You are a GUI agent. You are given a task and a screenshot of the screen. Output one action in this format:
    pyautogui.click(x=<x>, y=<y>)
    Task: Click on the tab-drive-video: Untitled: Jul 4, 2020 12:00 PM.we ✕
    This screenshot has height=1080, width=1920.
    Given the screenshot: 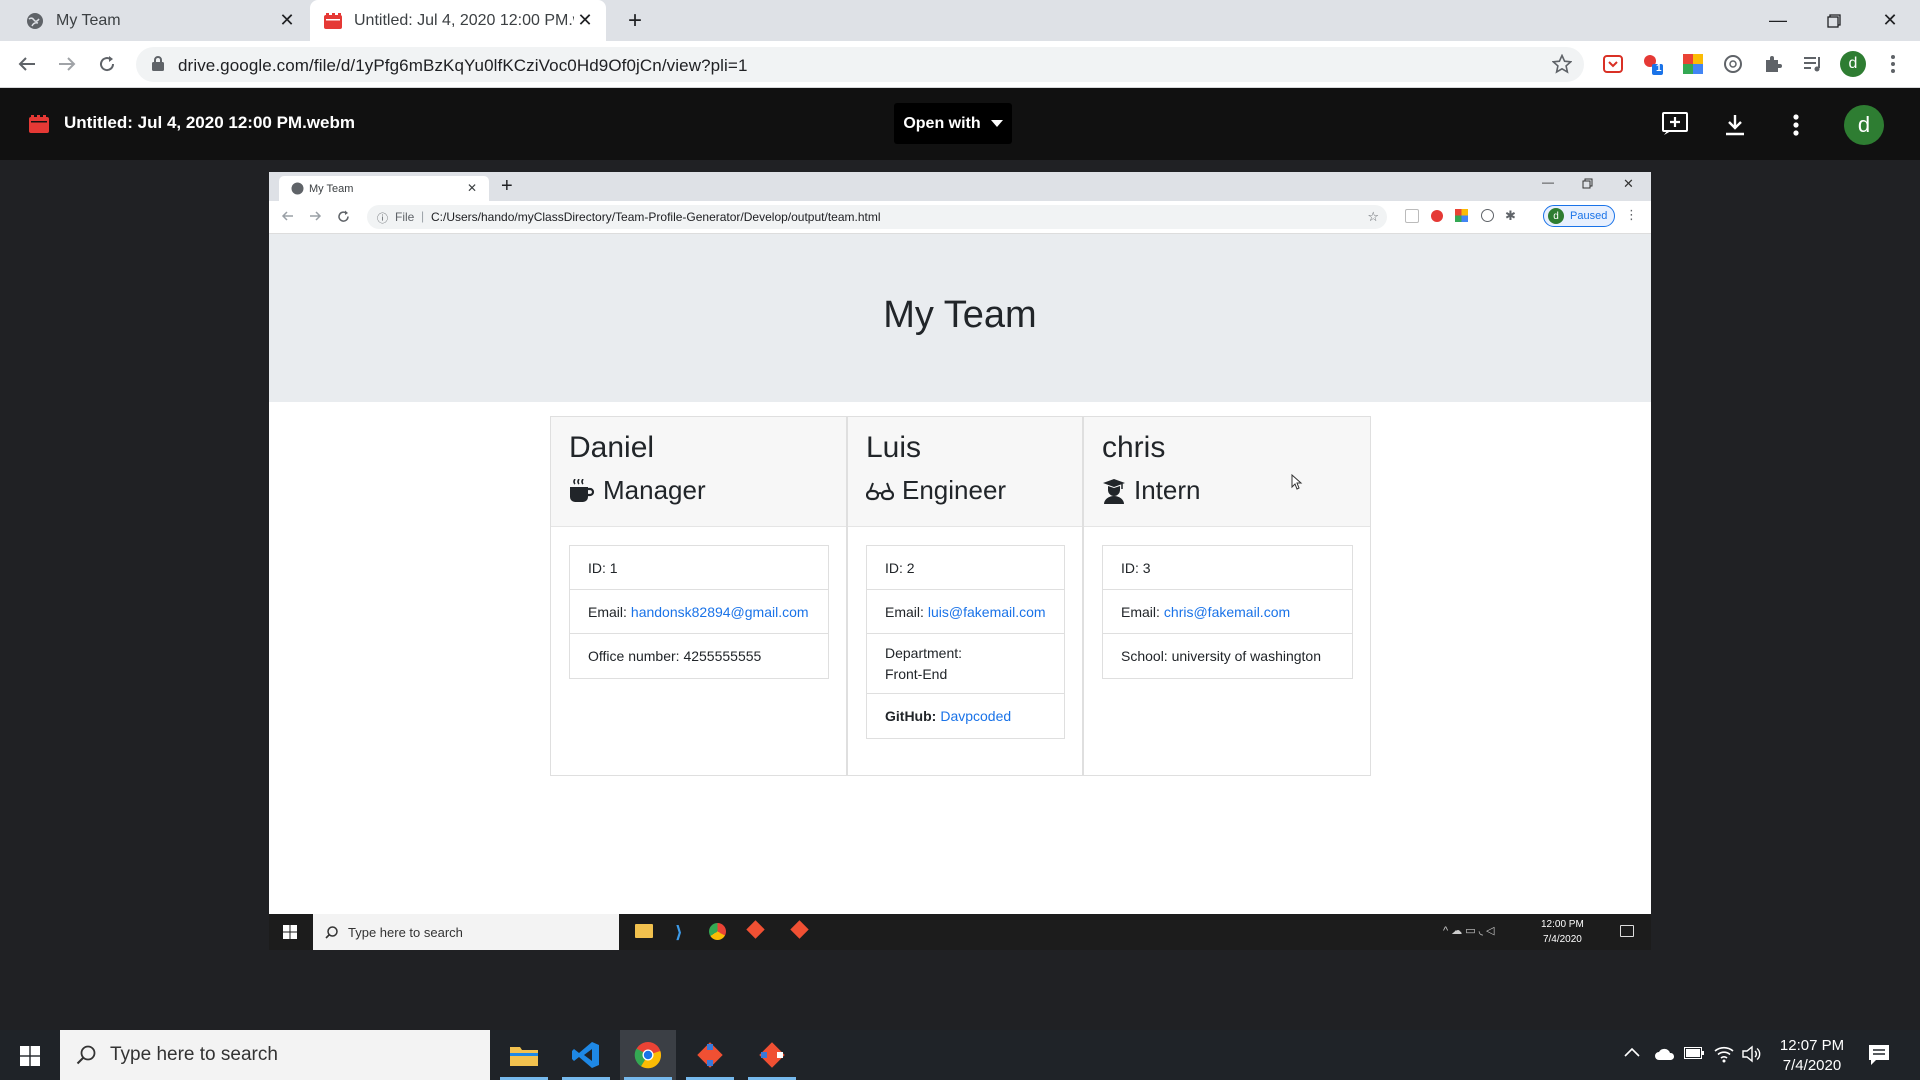 What is the action you would take?
    pyautogui.click(x=458, y=20)
    